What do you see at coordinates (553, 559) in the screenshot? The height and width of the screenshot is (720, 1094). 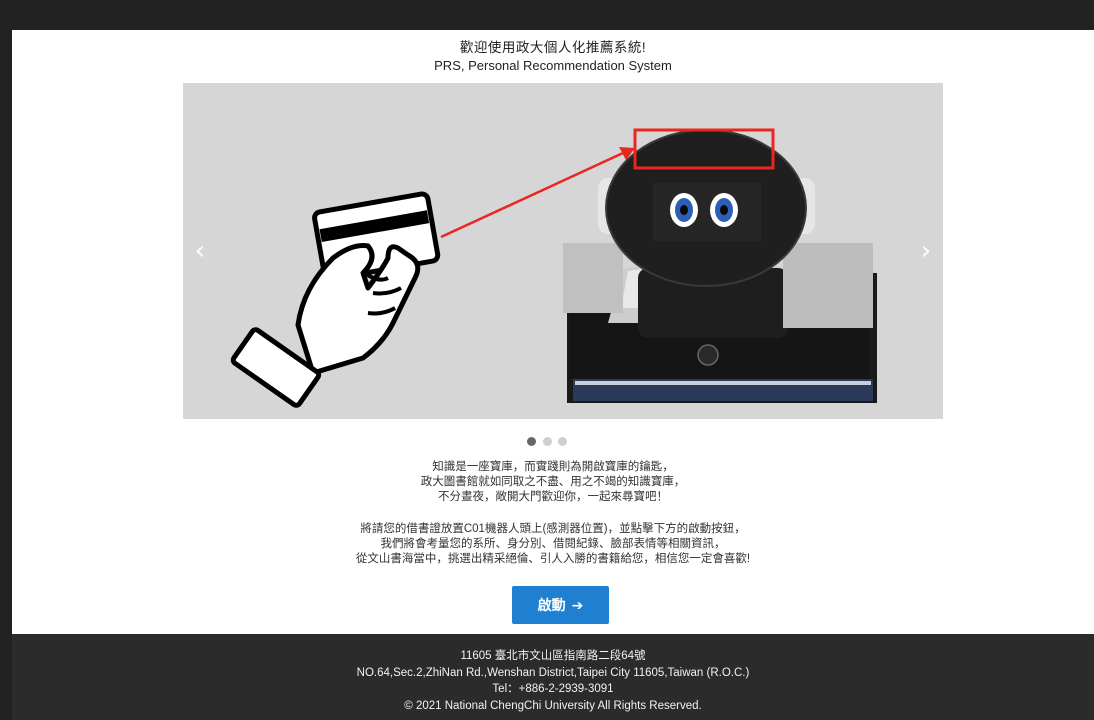 I see `instruction-line: 從文山書海當中，挑選出精采絕倫、引人入勝的書籍給您，相信您一定會喜歡!` at bounding box center [553, 559].